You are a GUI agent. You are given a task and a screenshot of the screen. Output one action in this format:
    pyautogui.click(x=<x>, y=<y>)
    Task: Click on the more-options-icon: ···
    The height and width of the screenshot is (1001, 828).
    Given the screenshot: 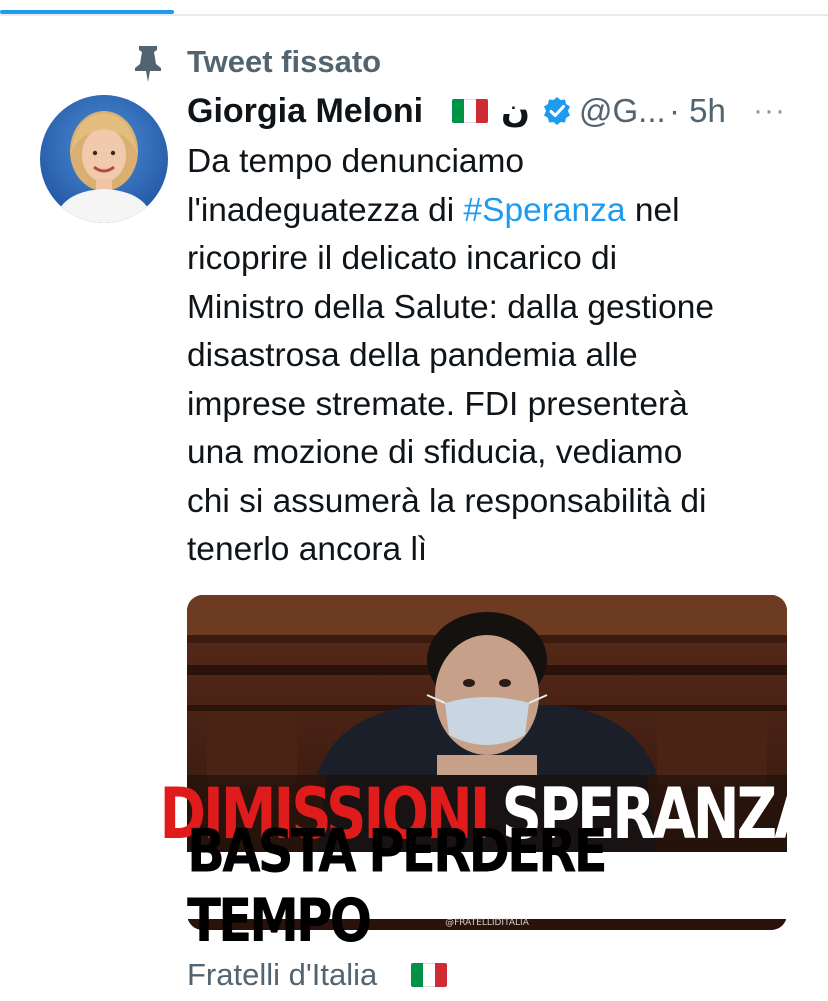 What is the action you would take?
    pyautogui.click(x=769, y=111)
    